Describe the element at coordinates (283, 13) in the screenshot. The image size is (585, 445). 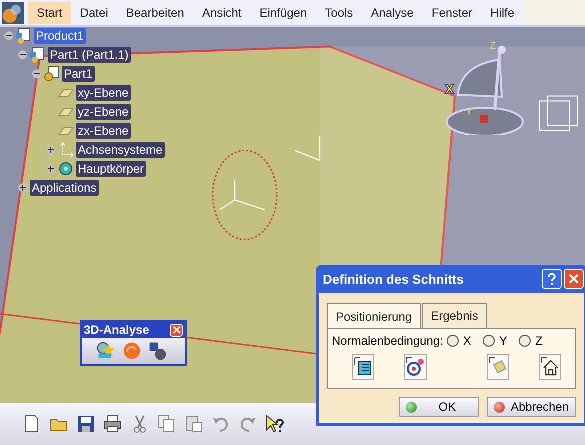
I see `menu-item: Einfügen` at that location.